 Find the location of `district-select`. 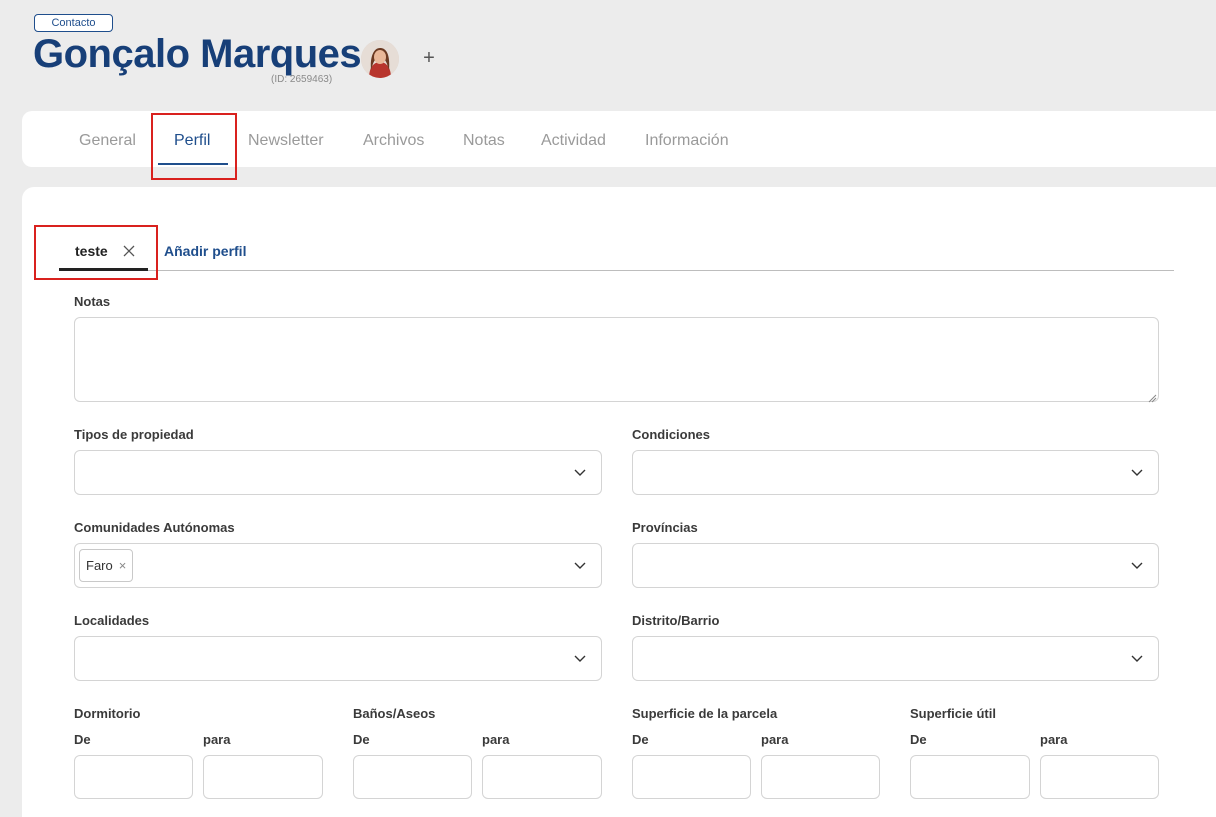

district-select is located at coordinates (895, 658).